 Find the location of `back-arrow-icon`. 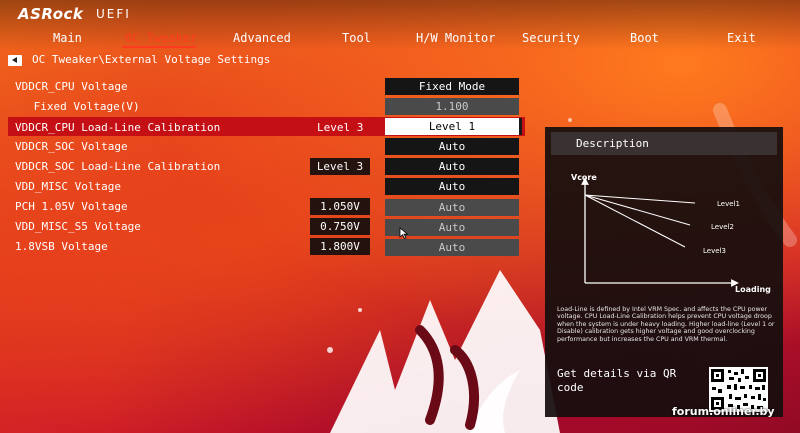

back-arrow-icon is located at coordinates (15, 60).